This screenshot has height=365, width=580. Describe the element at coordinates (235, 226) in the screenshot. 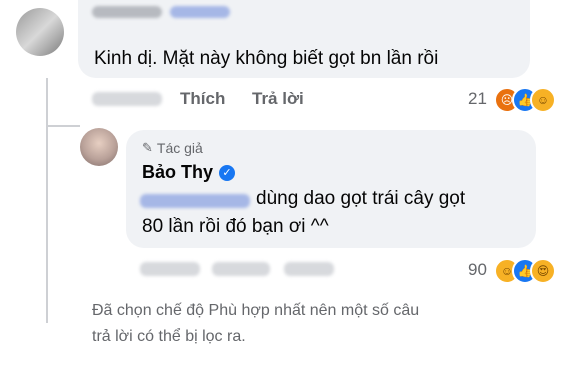

I see `reply-text-line2: 80 lần rồi đó bạn ơi ^^` at that location.